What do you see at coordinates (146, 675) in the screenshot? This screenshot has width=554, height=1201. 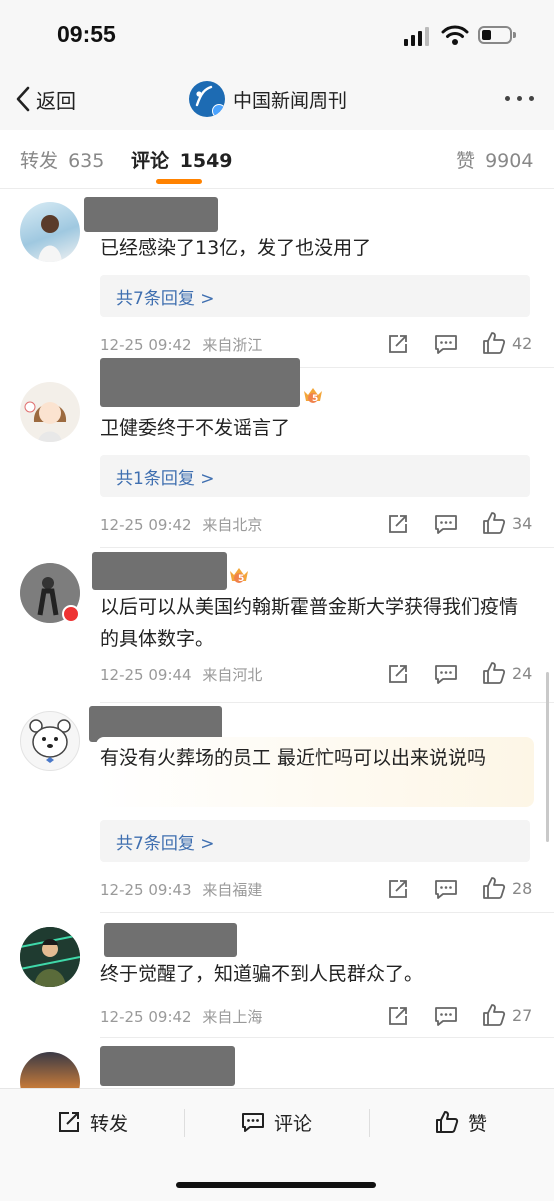 I see `comment-time: 12-25 09:44` at bounding box center [146, 675].